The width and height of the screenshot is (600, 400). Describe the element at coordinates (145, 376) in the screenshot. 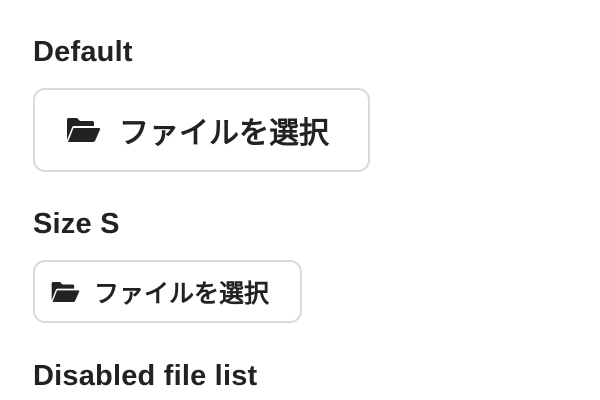

I see `section-heading-disabled-file-list: Disabled file list` at that location.